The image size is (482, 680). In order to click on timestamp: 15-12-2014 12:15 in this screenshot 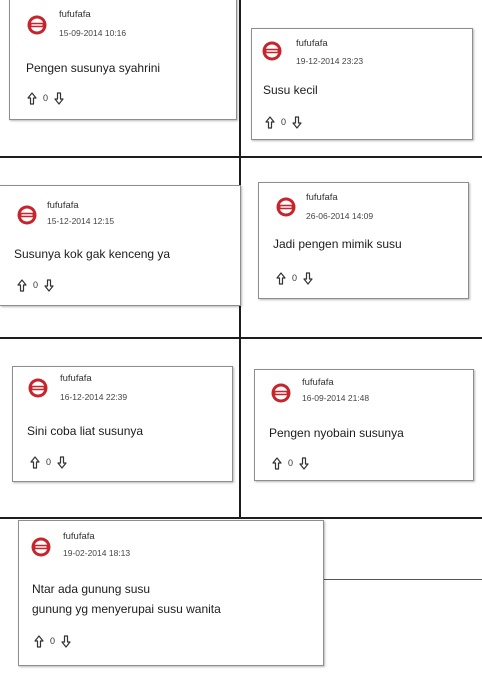, I will do `click(81, 221)`.